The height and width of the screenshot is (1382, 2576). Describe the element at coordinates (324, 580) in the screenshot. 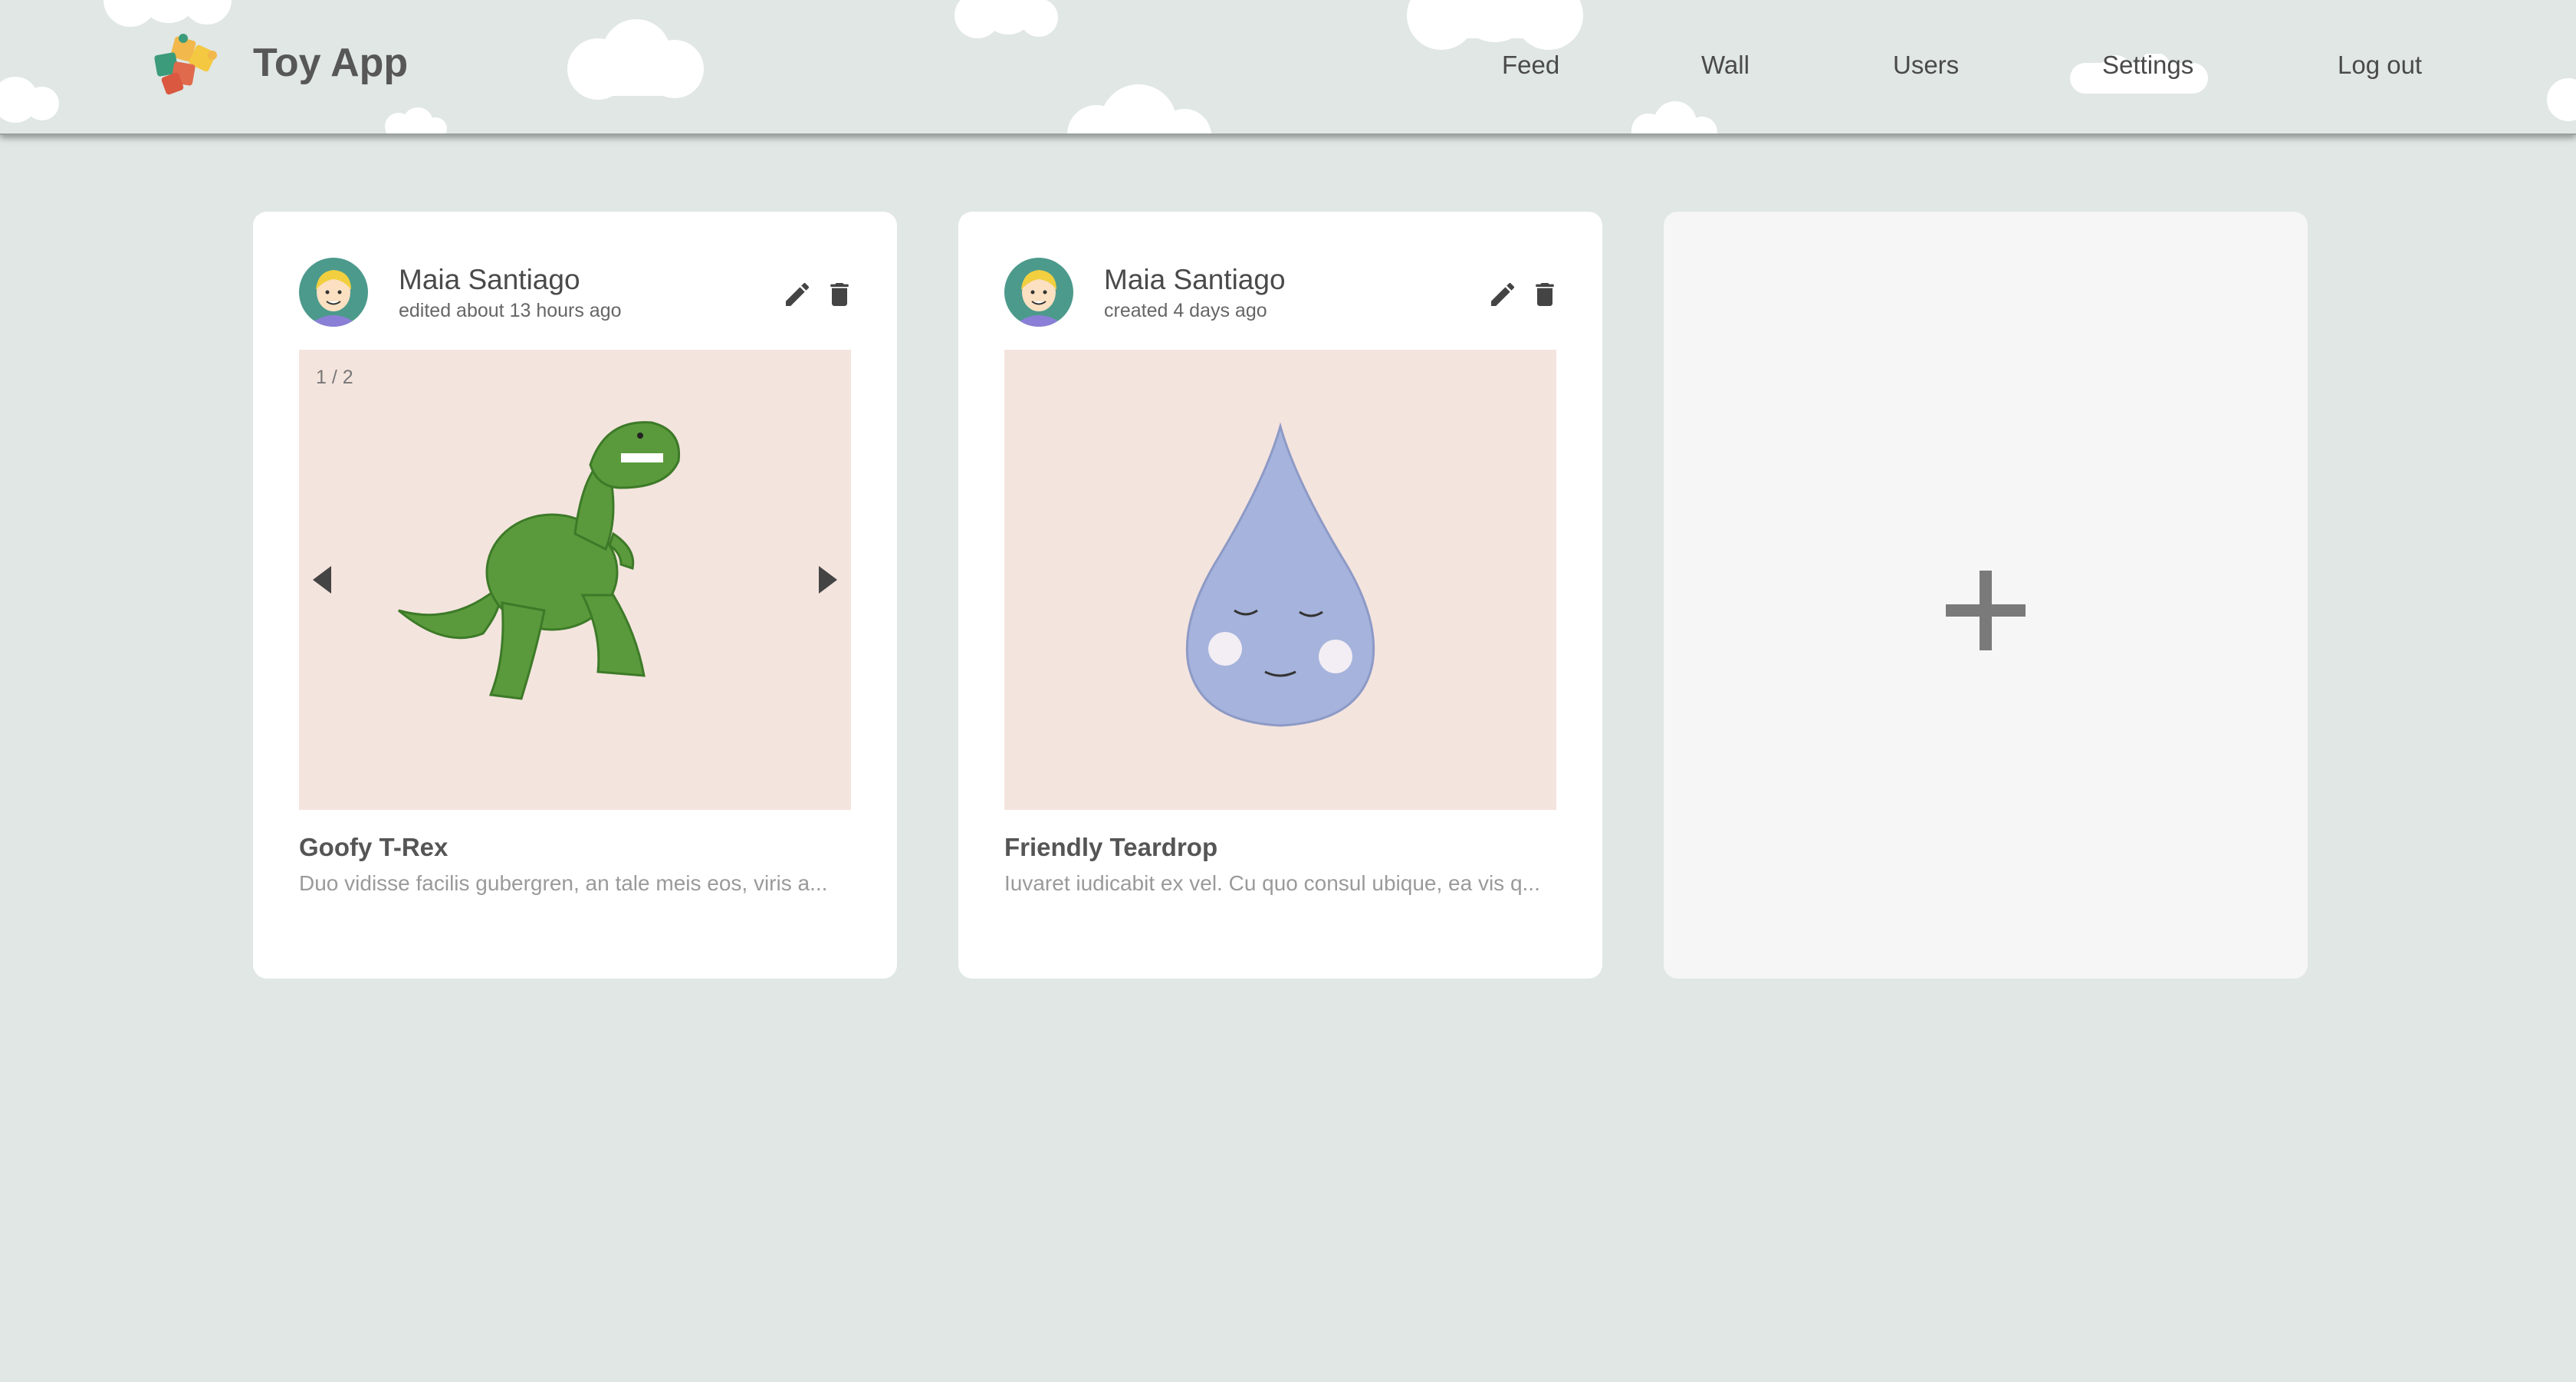

I see `carousel-prev-arrow-icon` at that location.